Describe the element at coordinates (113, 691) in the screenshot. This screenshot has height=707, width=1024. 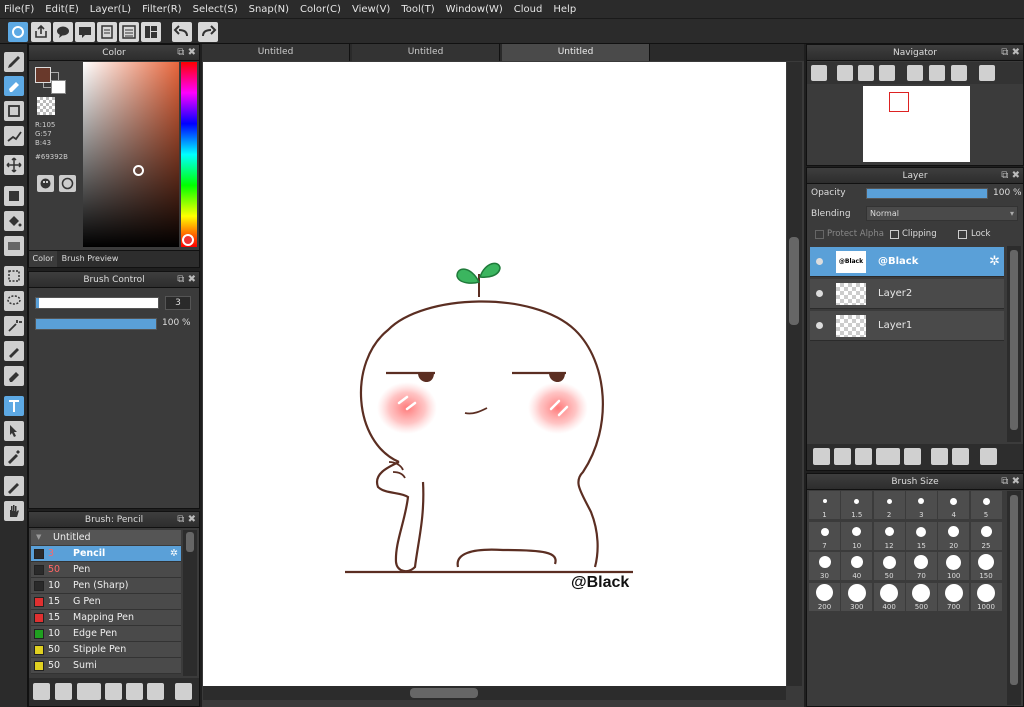
I see `brush-properties-icon` at that location.